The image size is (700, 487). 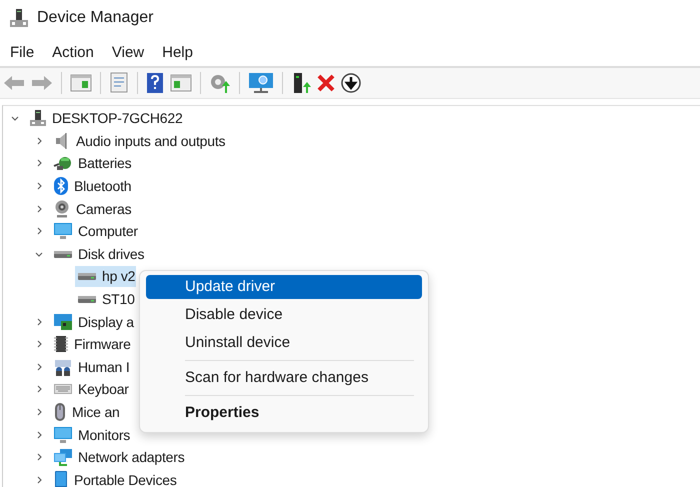 I want to click on tree-item: Display a, so click(x=93, y=321).